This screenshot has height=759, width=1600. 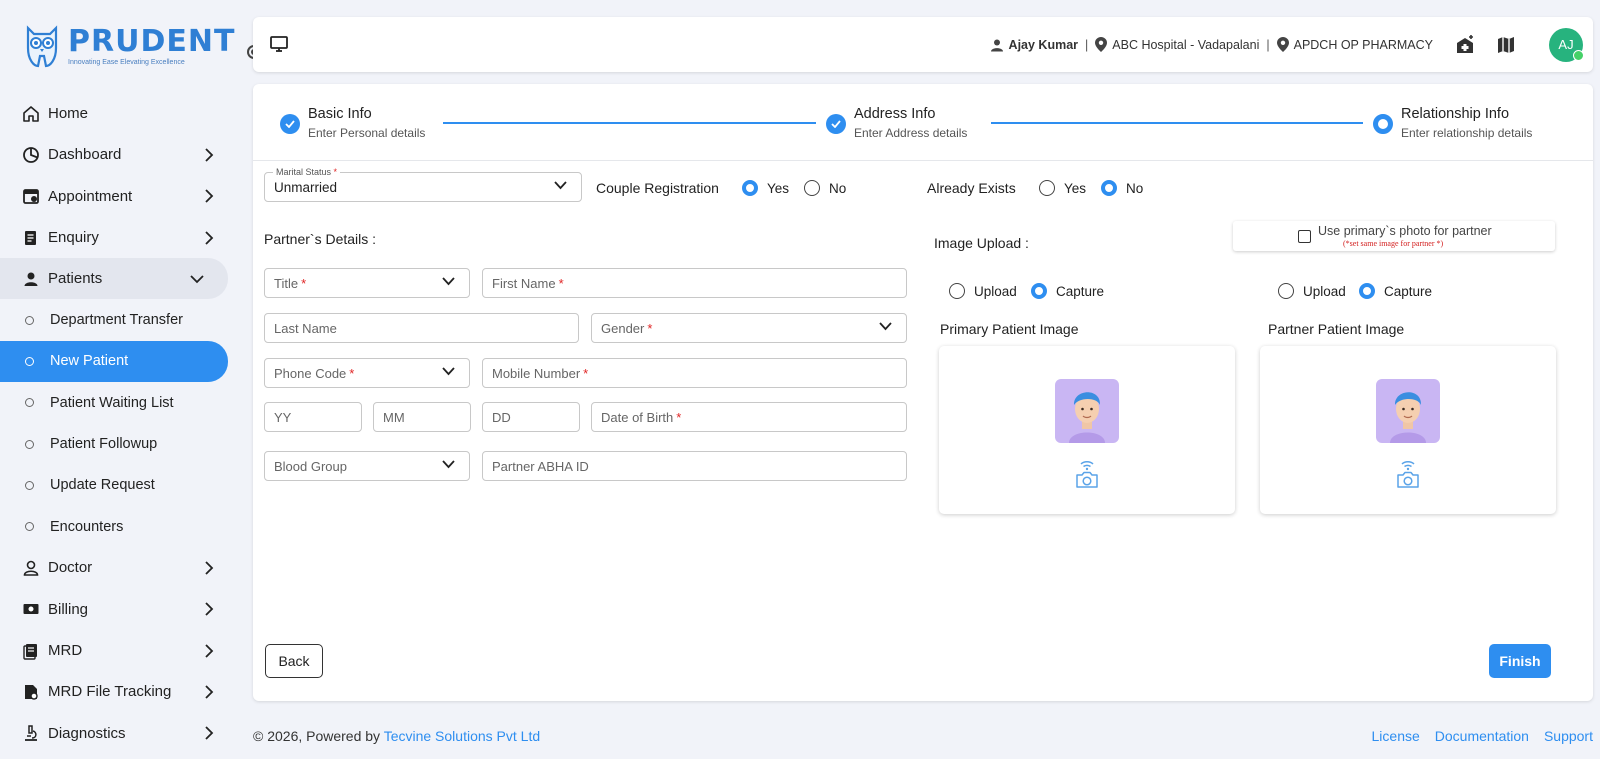 What do you see at coordinates (765, 188) in the screenshot?
I see `couple-registration-yes-radio: Yes` at bounding box center [765, 188].